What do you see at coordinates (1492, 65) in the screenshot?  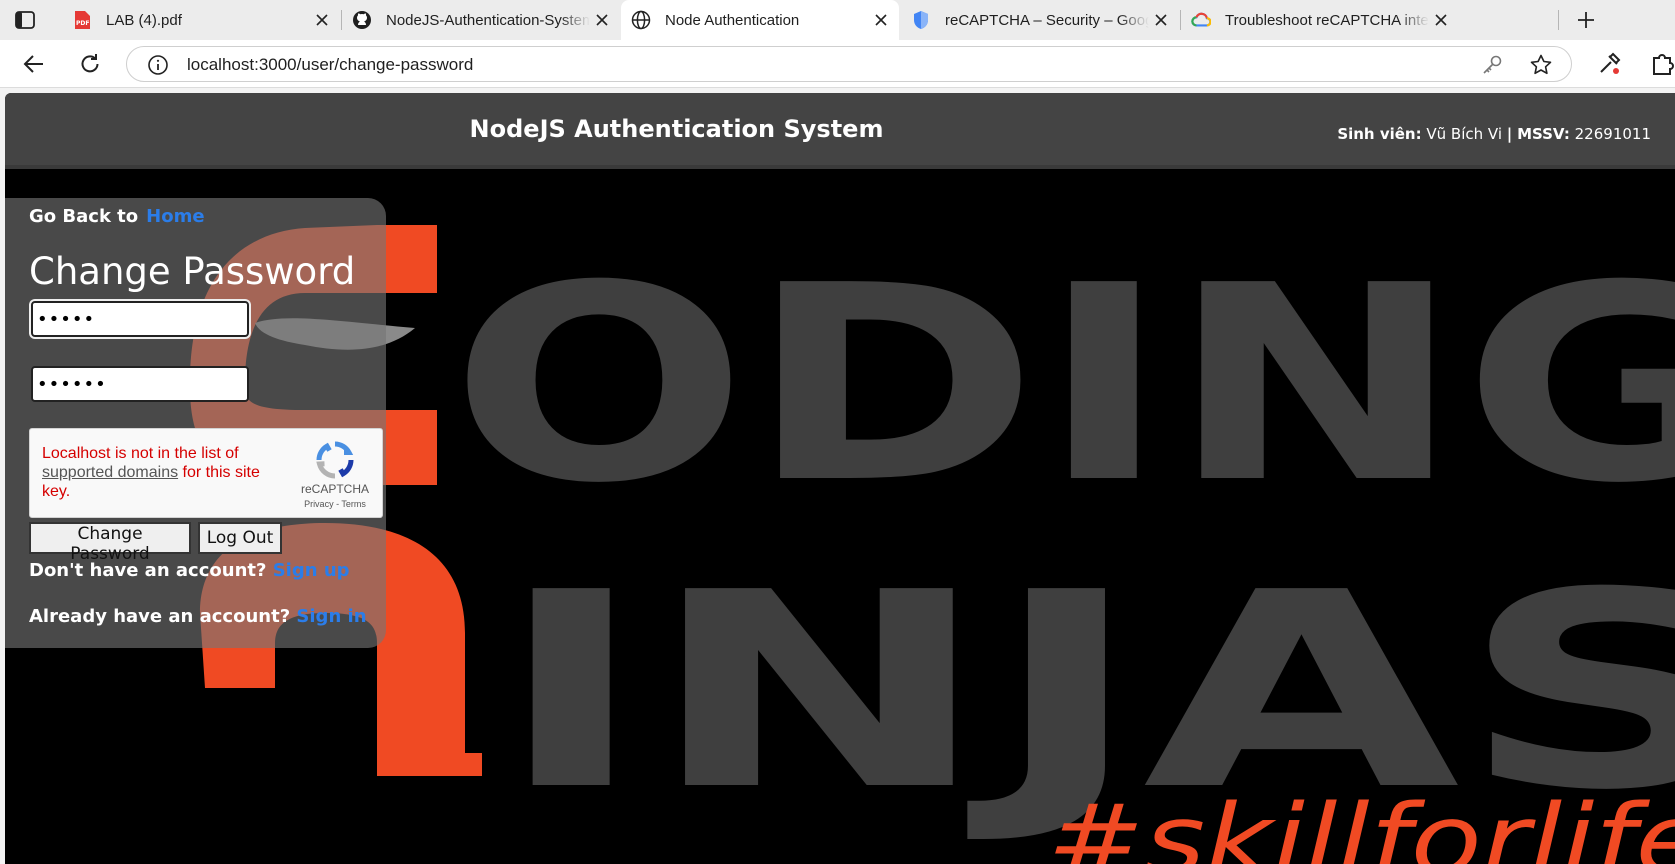 I see `key-icon` at bounding box center [1492, 65].